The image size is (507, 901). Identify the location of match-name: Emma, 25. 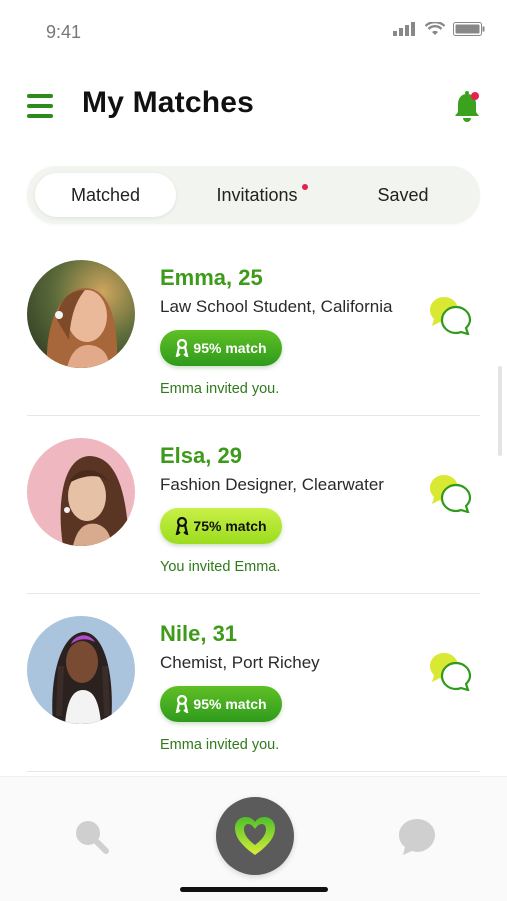
(211, 277).